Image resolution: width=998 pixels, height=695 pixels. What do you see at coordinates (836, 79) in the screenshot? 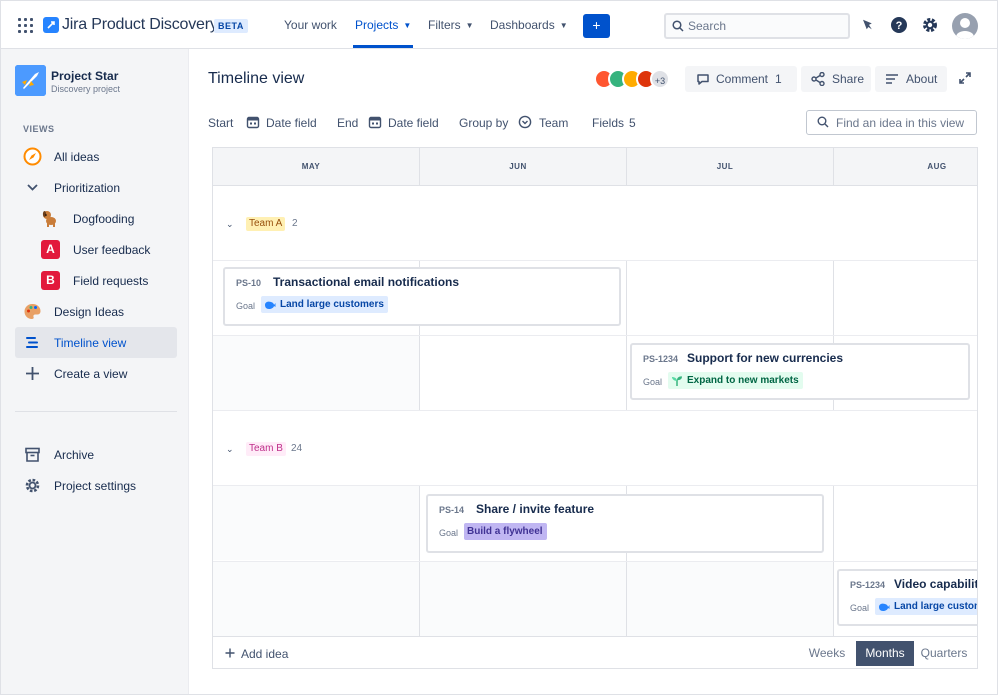
I see `share-button: Share` at bounding box center [836, 79].